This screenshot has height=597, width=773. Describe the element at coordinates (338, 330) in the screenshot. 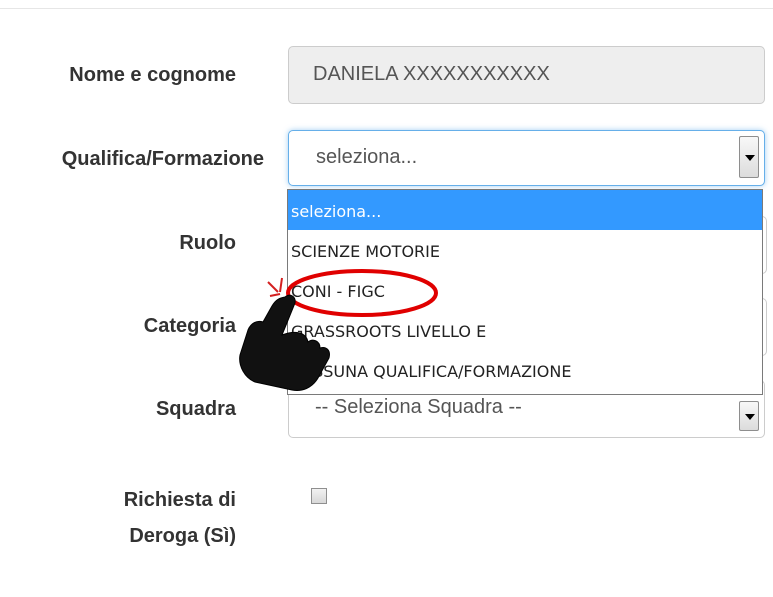

I see `annotation-overlay` at that location.